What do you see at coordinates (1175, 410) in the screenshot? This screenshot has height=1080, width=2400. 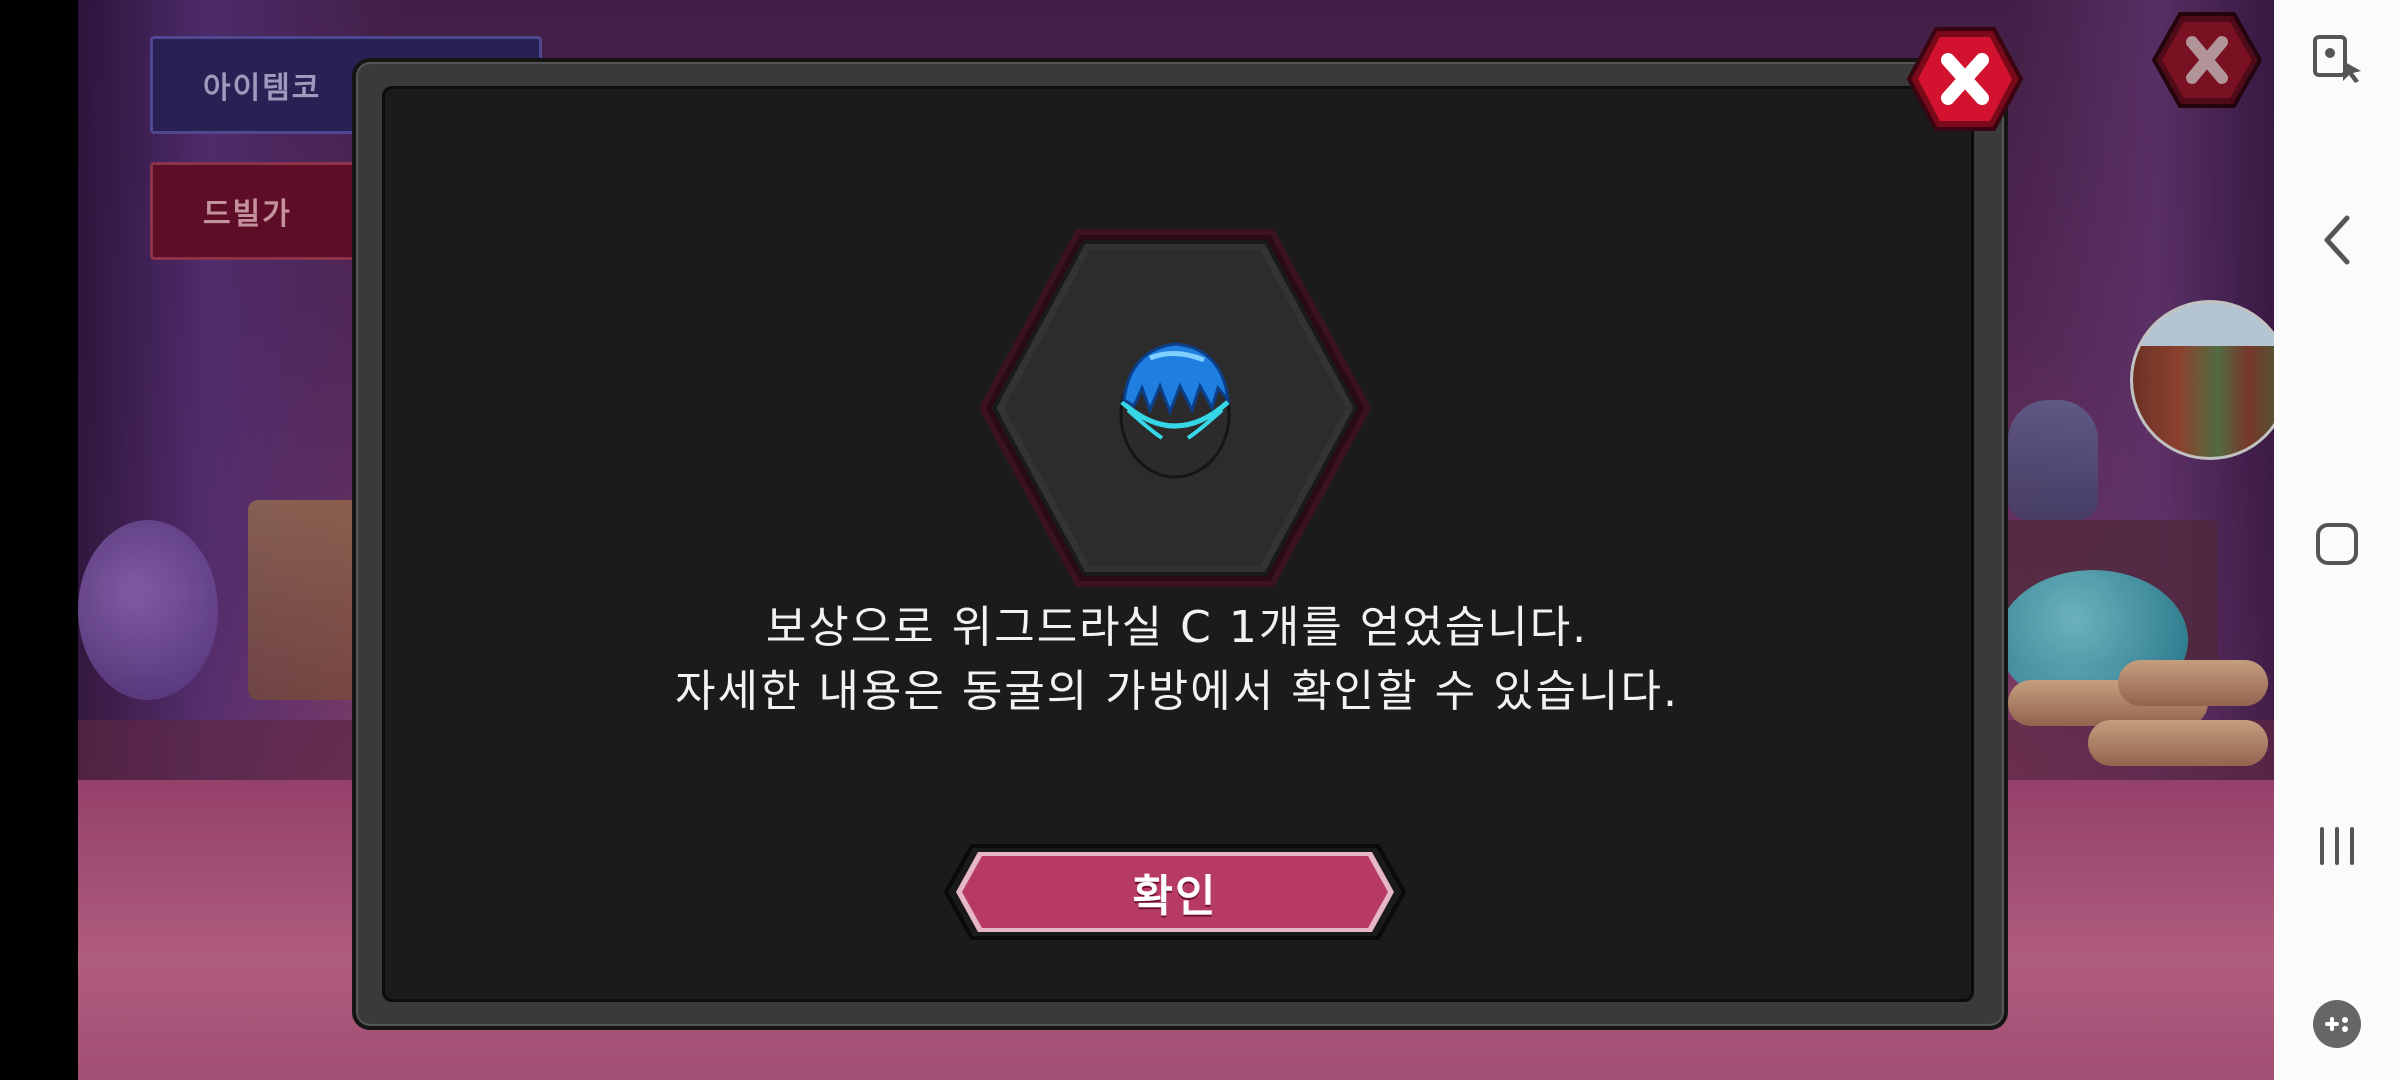 I see `blue-hair-egg-icon` at bounding box center [1175, 410].